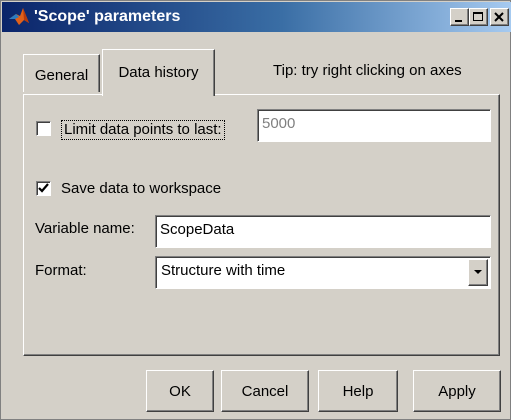 The width and height of the screenshot is (511, 420). Describe the element at coordinates (367, 70) in the screenshot. I see `tip-text: Tip: try right clicking on axes` at that location.